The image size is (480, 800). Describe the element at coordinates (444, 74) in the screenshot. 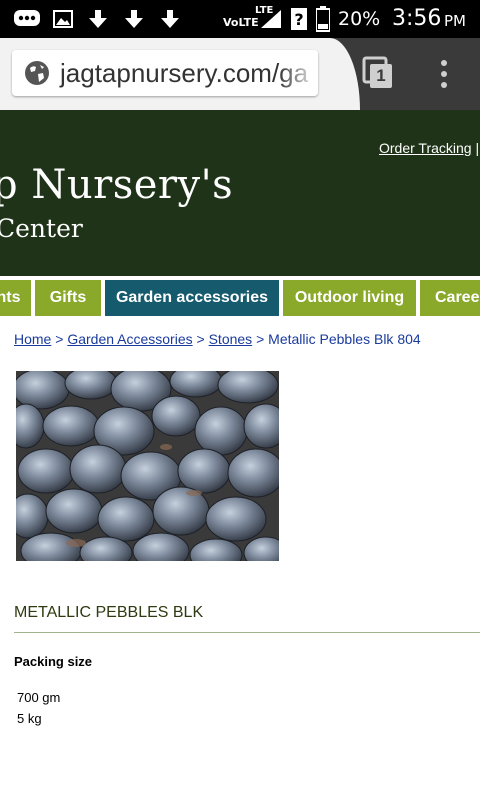

I see `overflow-menu-icon` at that location.